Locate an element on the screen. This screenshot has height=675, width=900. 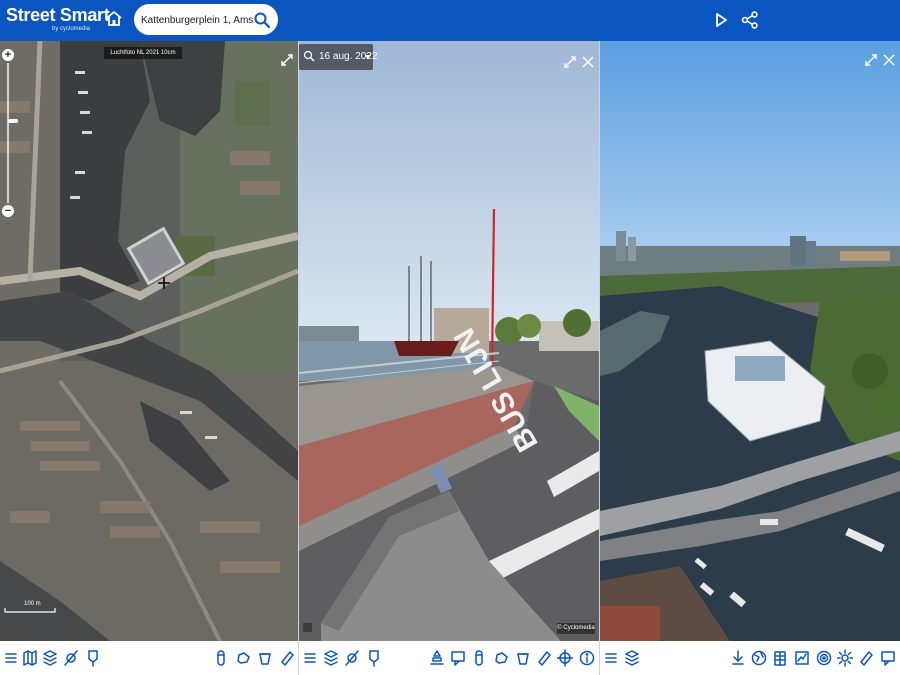
overlay-toggle is located at coordinates (307, 627).